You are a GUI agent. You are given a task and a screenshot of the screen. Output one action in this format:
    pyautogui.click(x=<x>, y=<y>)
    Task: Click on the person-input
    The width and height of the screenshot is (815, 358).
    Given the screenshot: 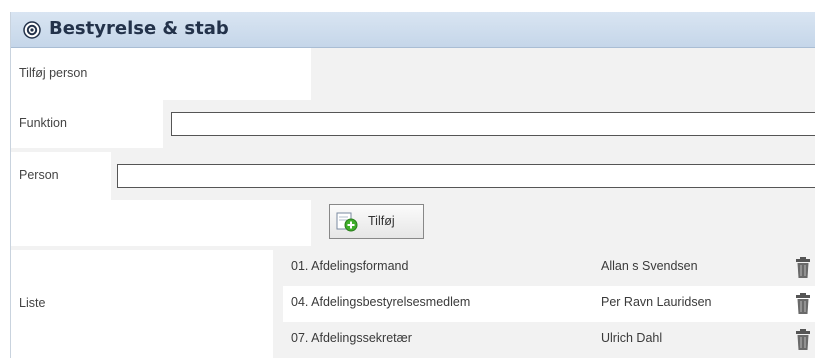 What is the action you would take?
    pyautogui.click(x=466, y=176)
    